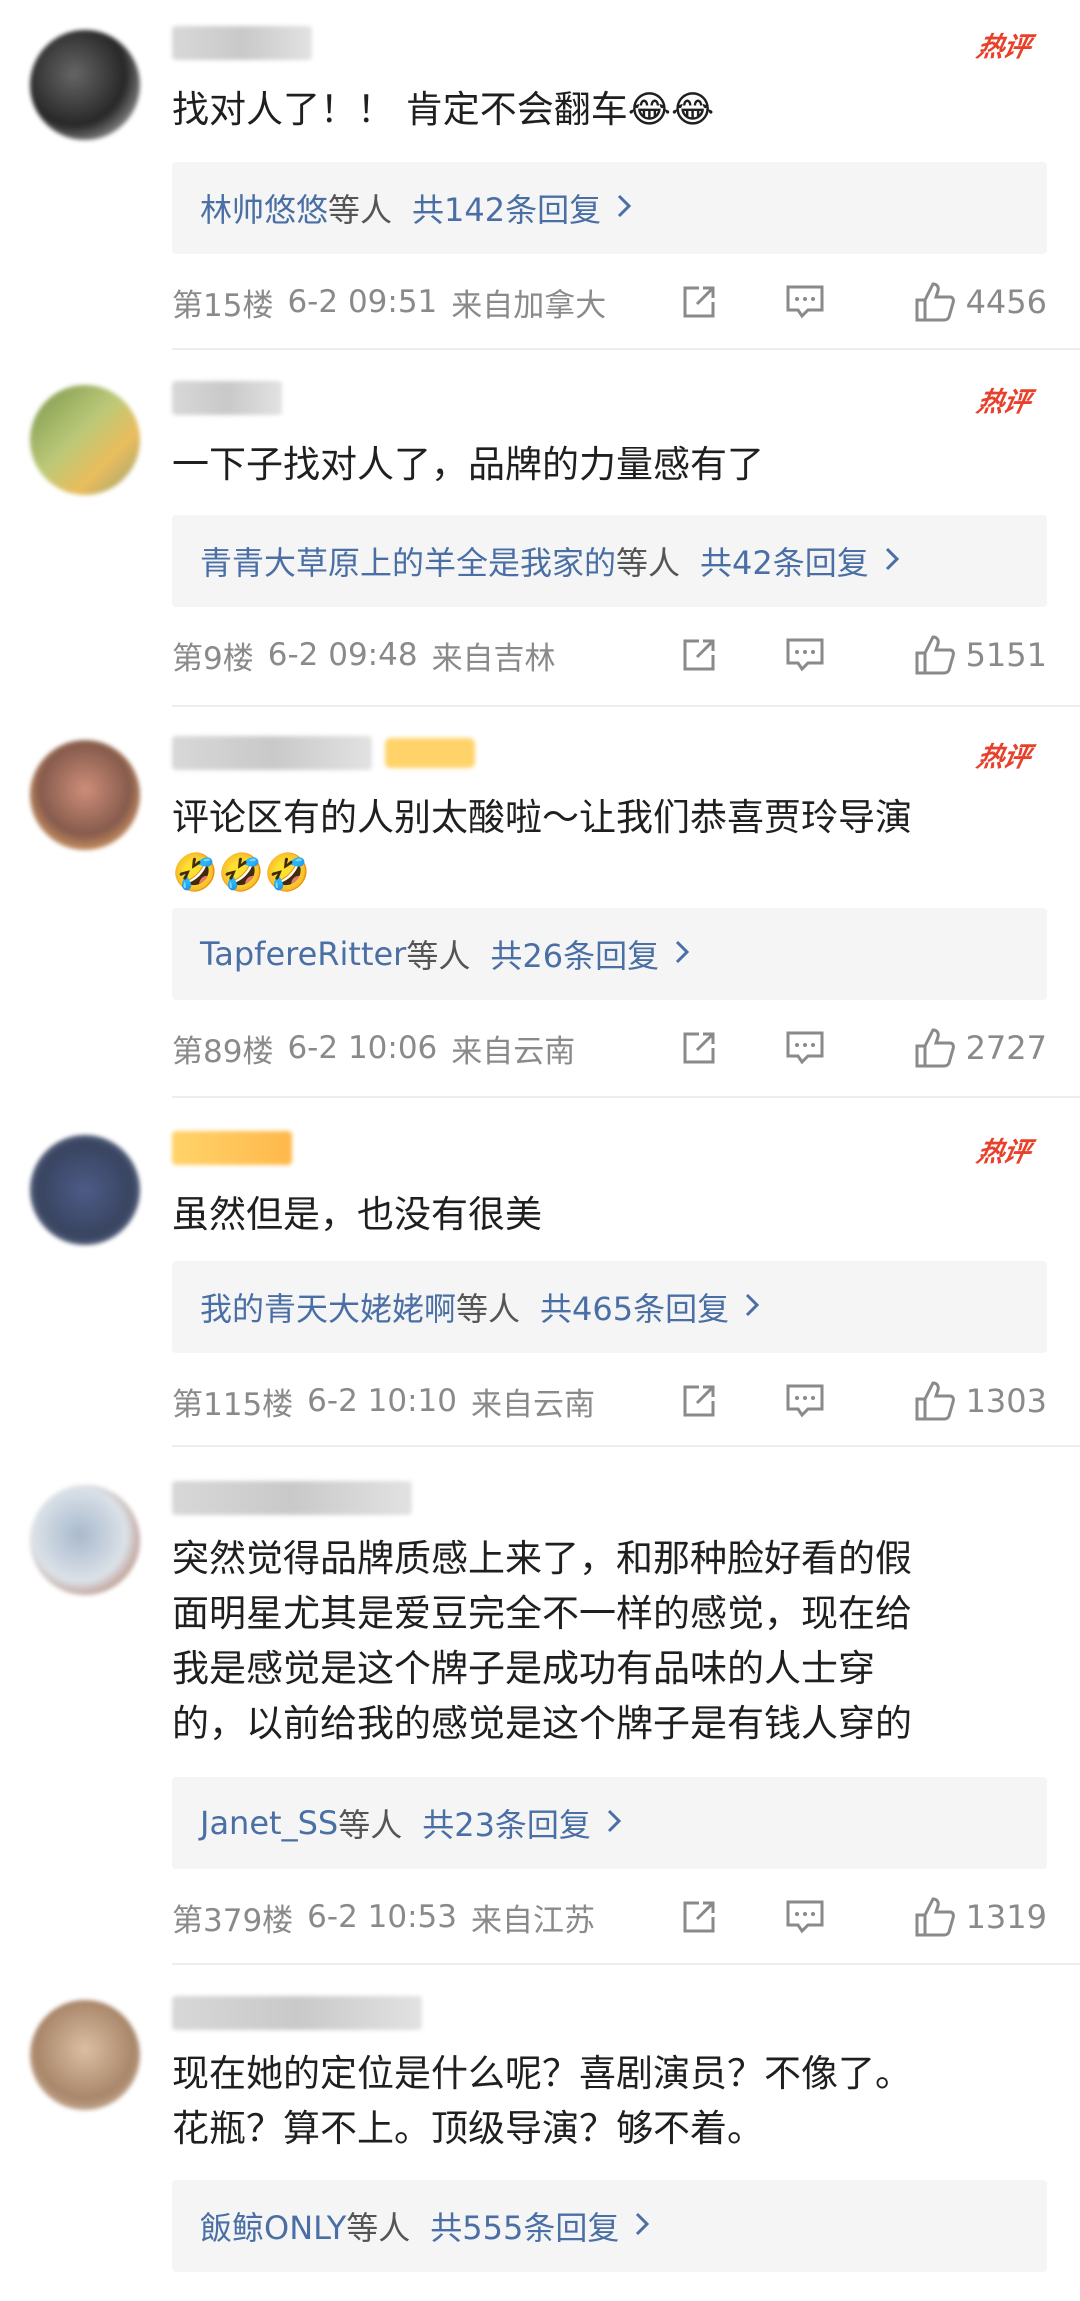 This screenshot has width=1080, height=2301. I want to click on replies-link: Janet_SS 等人 共23条回复, so click(609, 1823).